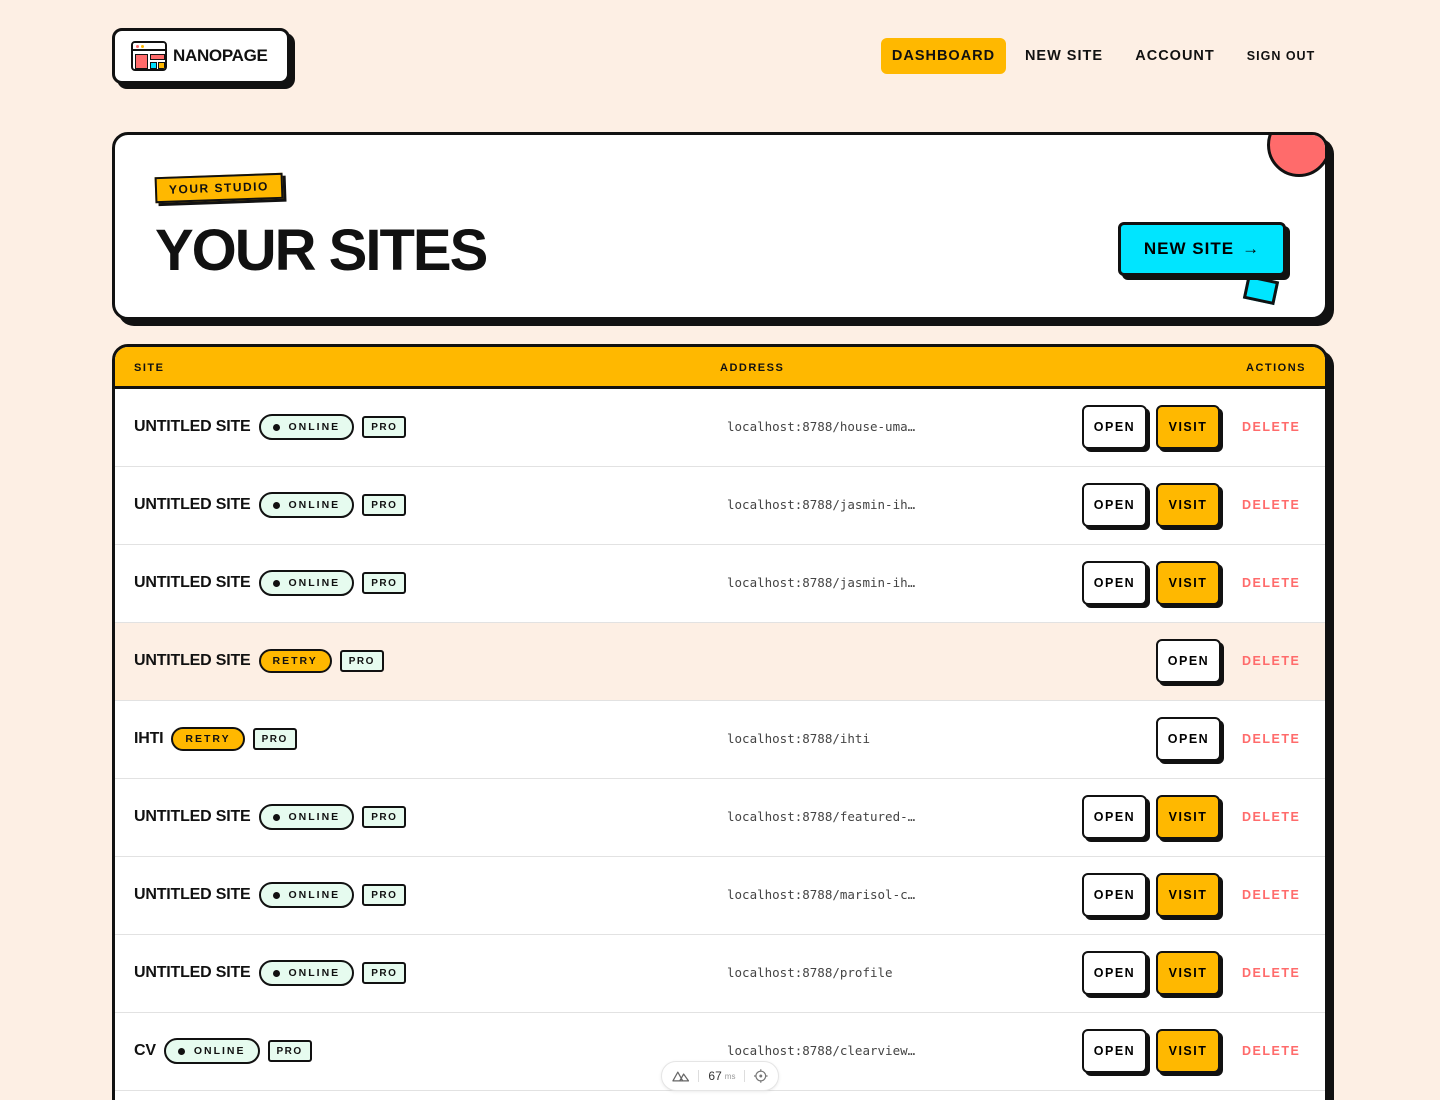  Describe the element at coordinates (810, 972) in the screenshot. I see `site-address: localhost:8788/profile` at that location.